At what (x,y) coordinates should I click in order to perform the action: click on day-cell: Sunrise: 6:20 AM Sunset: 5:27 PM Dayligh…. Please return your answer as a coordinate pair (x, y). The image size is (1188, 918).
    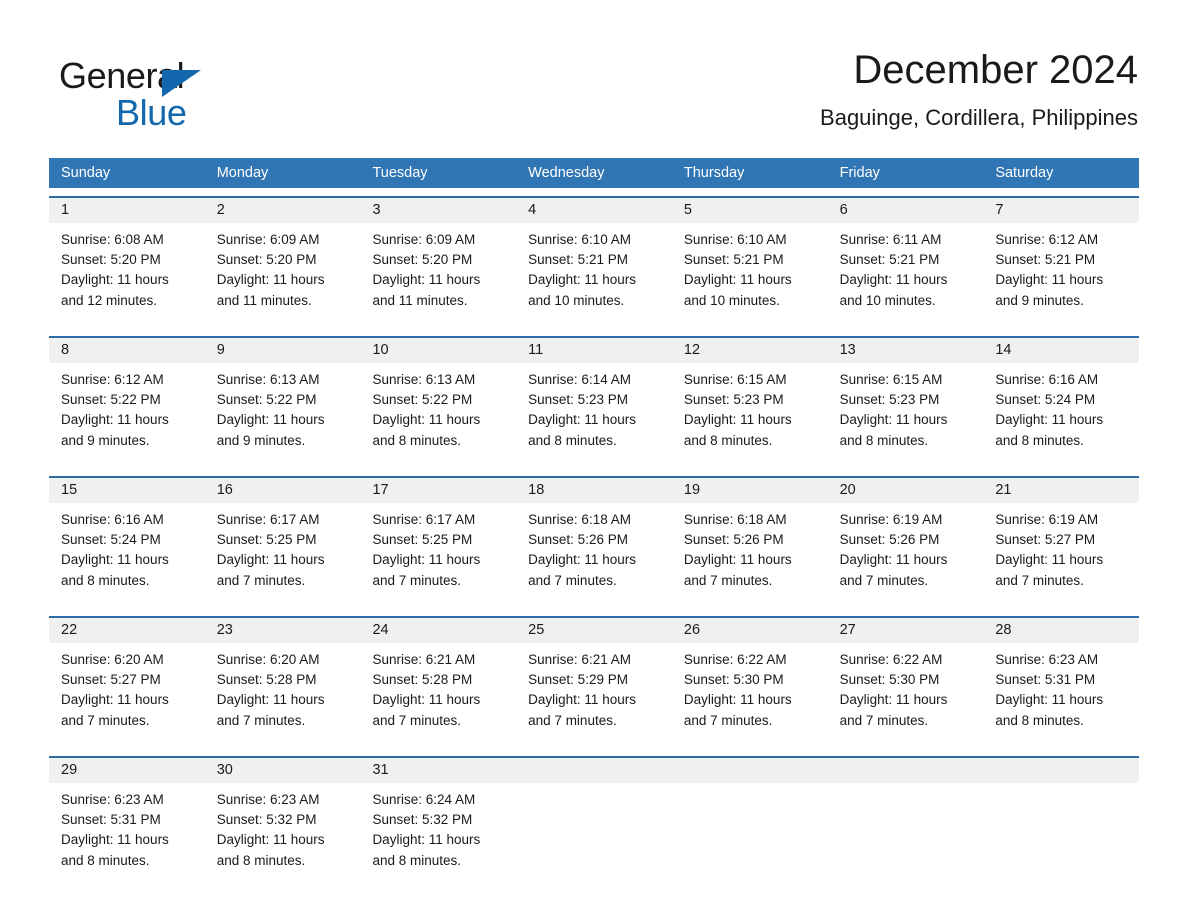
    Looking at the image, I should click on (127, 695).